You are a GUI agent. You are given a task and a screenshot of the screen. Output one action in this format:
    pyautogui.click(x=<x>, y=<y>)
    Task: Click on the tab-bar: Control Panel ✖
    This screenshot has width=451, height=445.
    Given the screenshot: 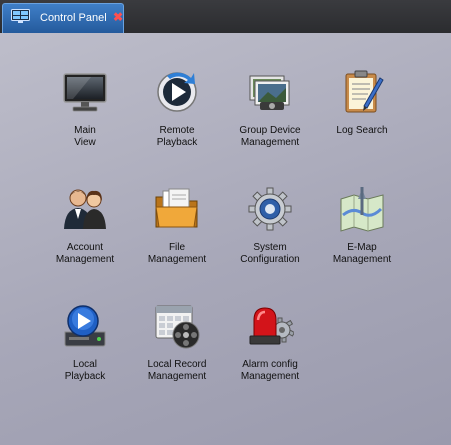 What is the action you would take?
    pyautogui.click(x=225, y=17)
    